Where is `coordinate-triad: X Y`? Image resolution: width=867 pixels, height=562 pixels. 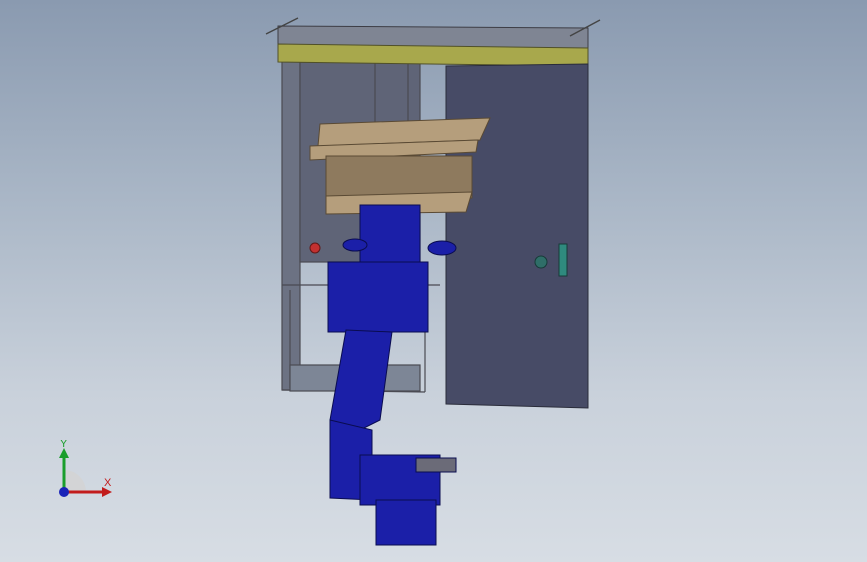
coordinate-triad: X Y is located at coordinates (85, 468).